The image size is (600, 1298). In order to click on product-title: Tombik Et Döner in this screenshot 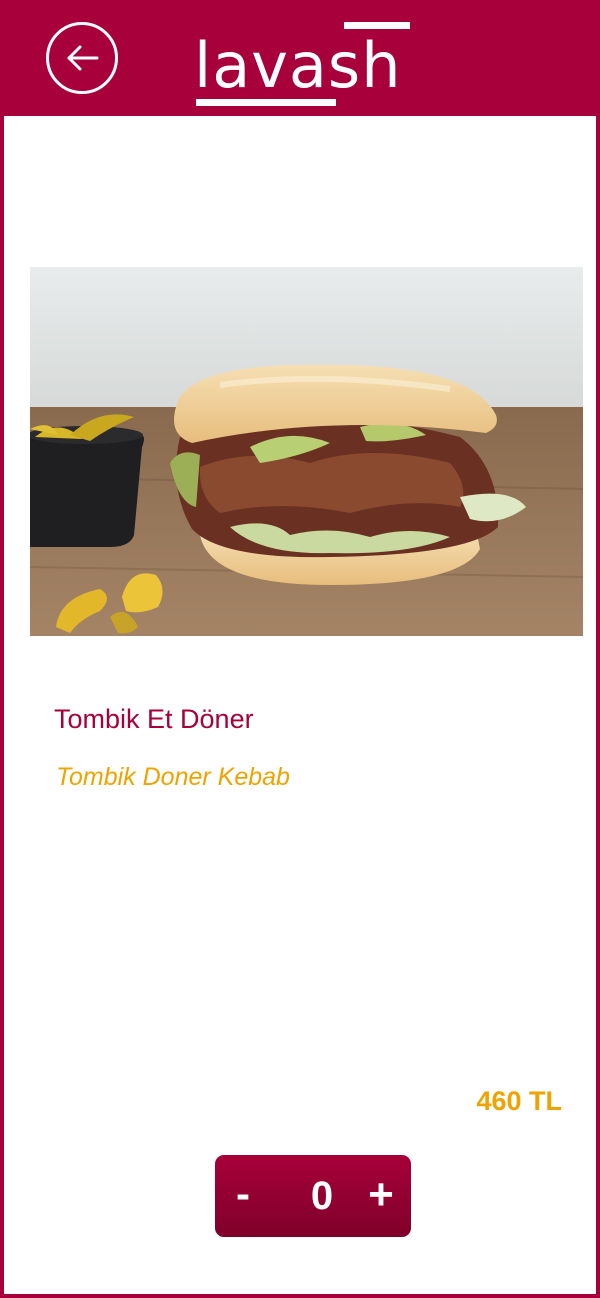, I will do `click(154, 719)`.